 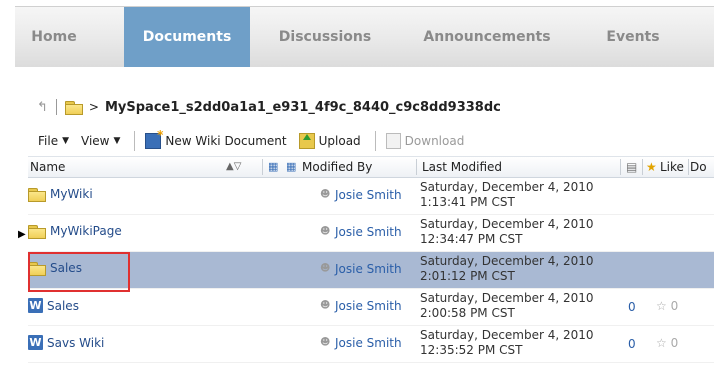 I want to click on name-cell: W Sales, so click(x=53, y=305).